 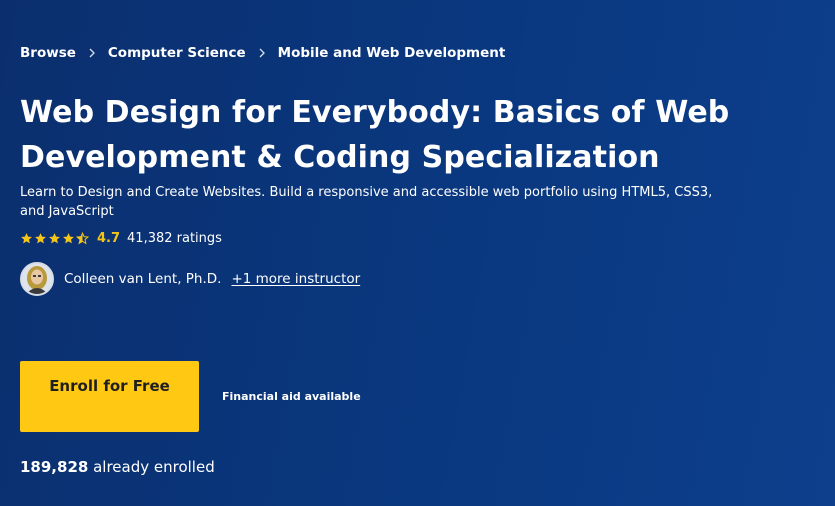 I want to click on enrolled-summary: 189,828 already enrolled, so click(x=117, y=467).